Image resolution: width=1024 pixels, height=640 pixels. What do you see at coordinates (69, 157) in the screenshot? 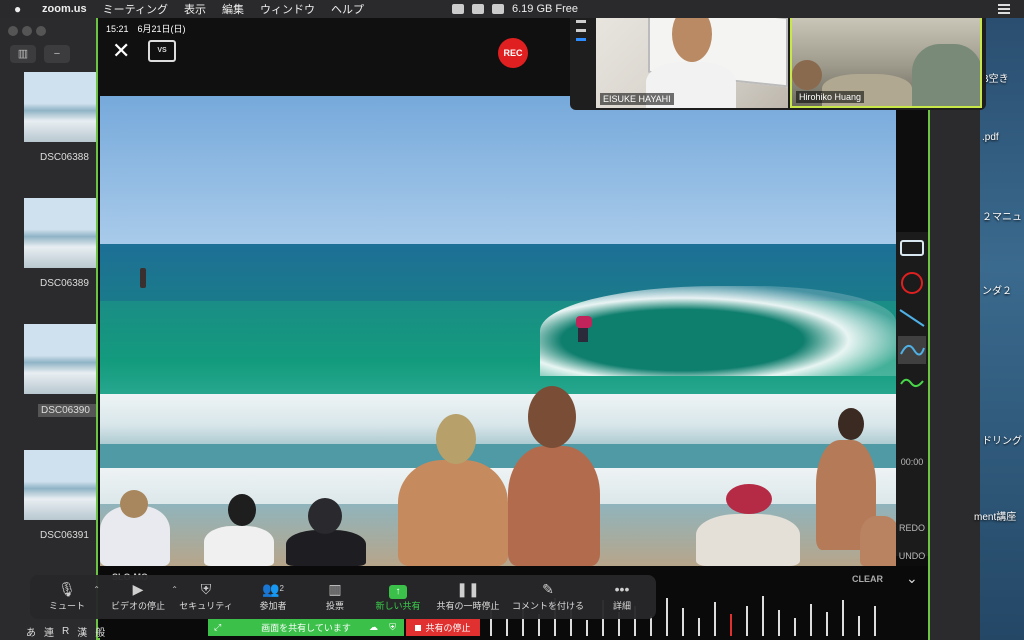
I see `file-name: DSC06388` at bounding box center [69, 157].